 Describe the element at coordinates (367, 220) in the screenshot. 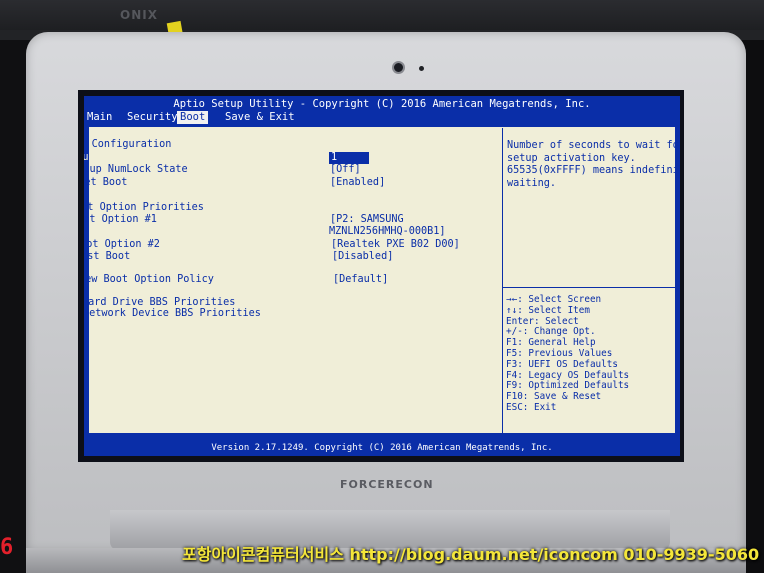

I see `setting-boot-option-1-value: [P2: SAMSUNG` at that location.